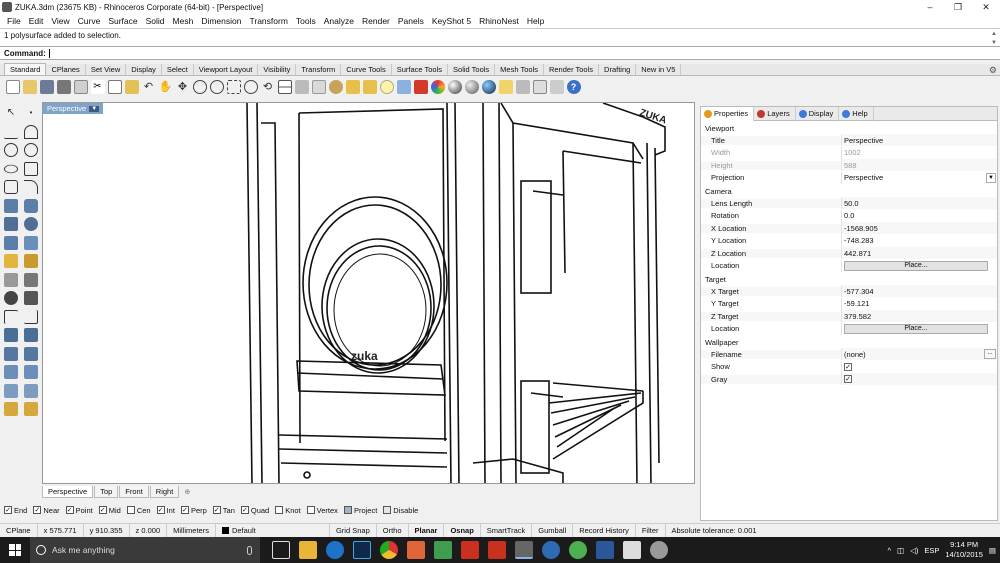  What do you see at coordinates (420, 69) in the screenshot?
I see `tab-surface-tools: Surface Tools` at bounding box center [420, 69].